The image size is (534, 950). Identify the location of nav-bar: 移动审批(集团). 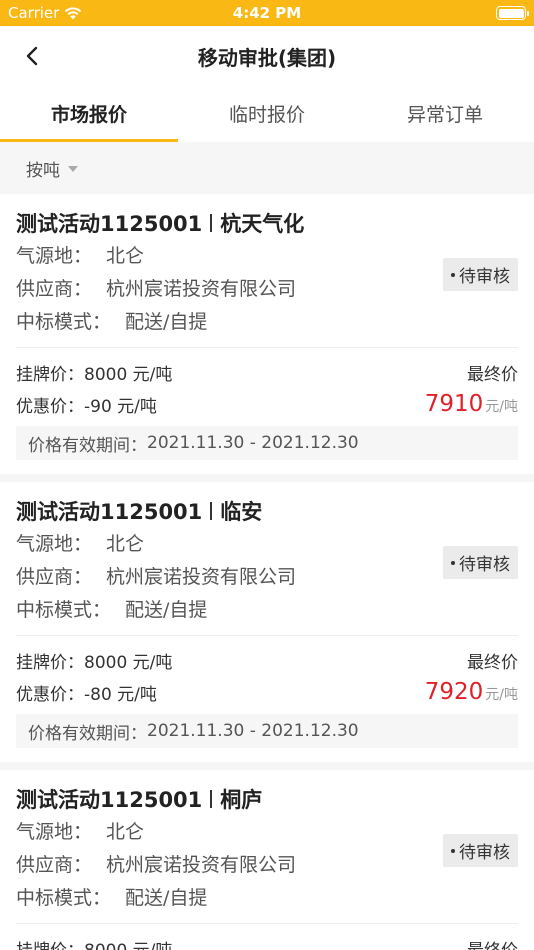
(267, 56).